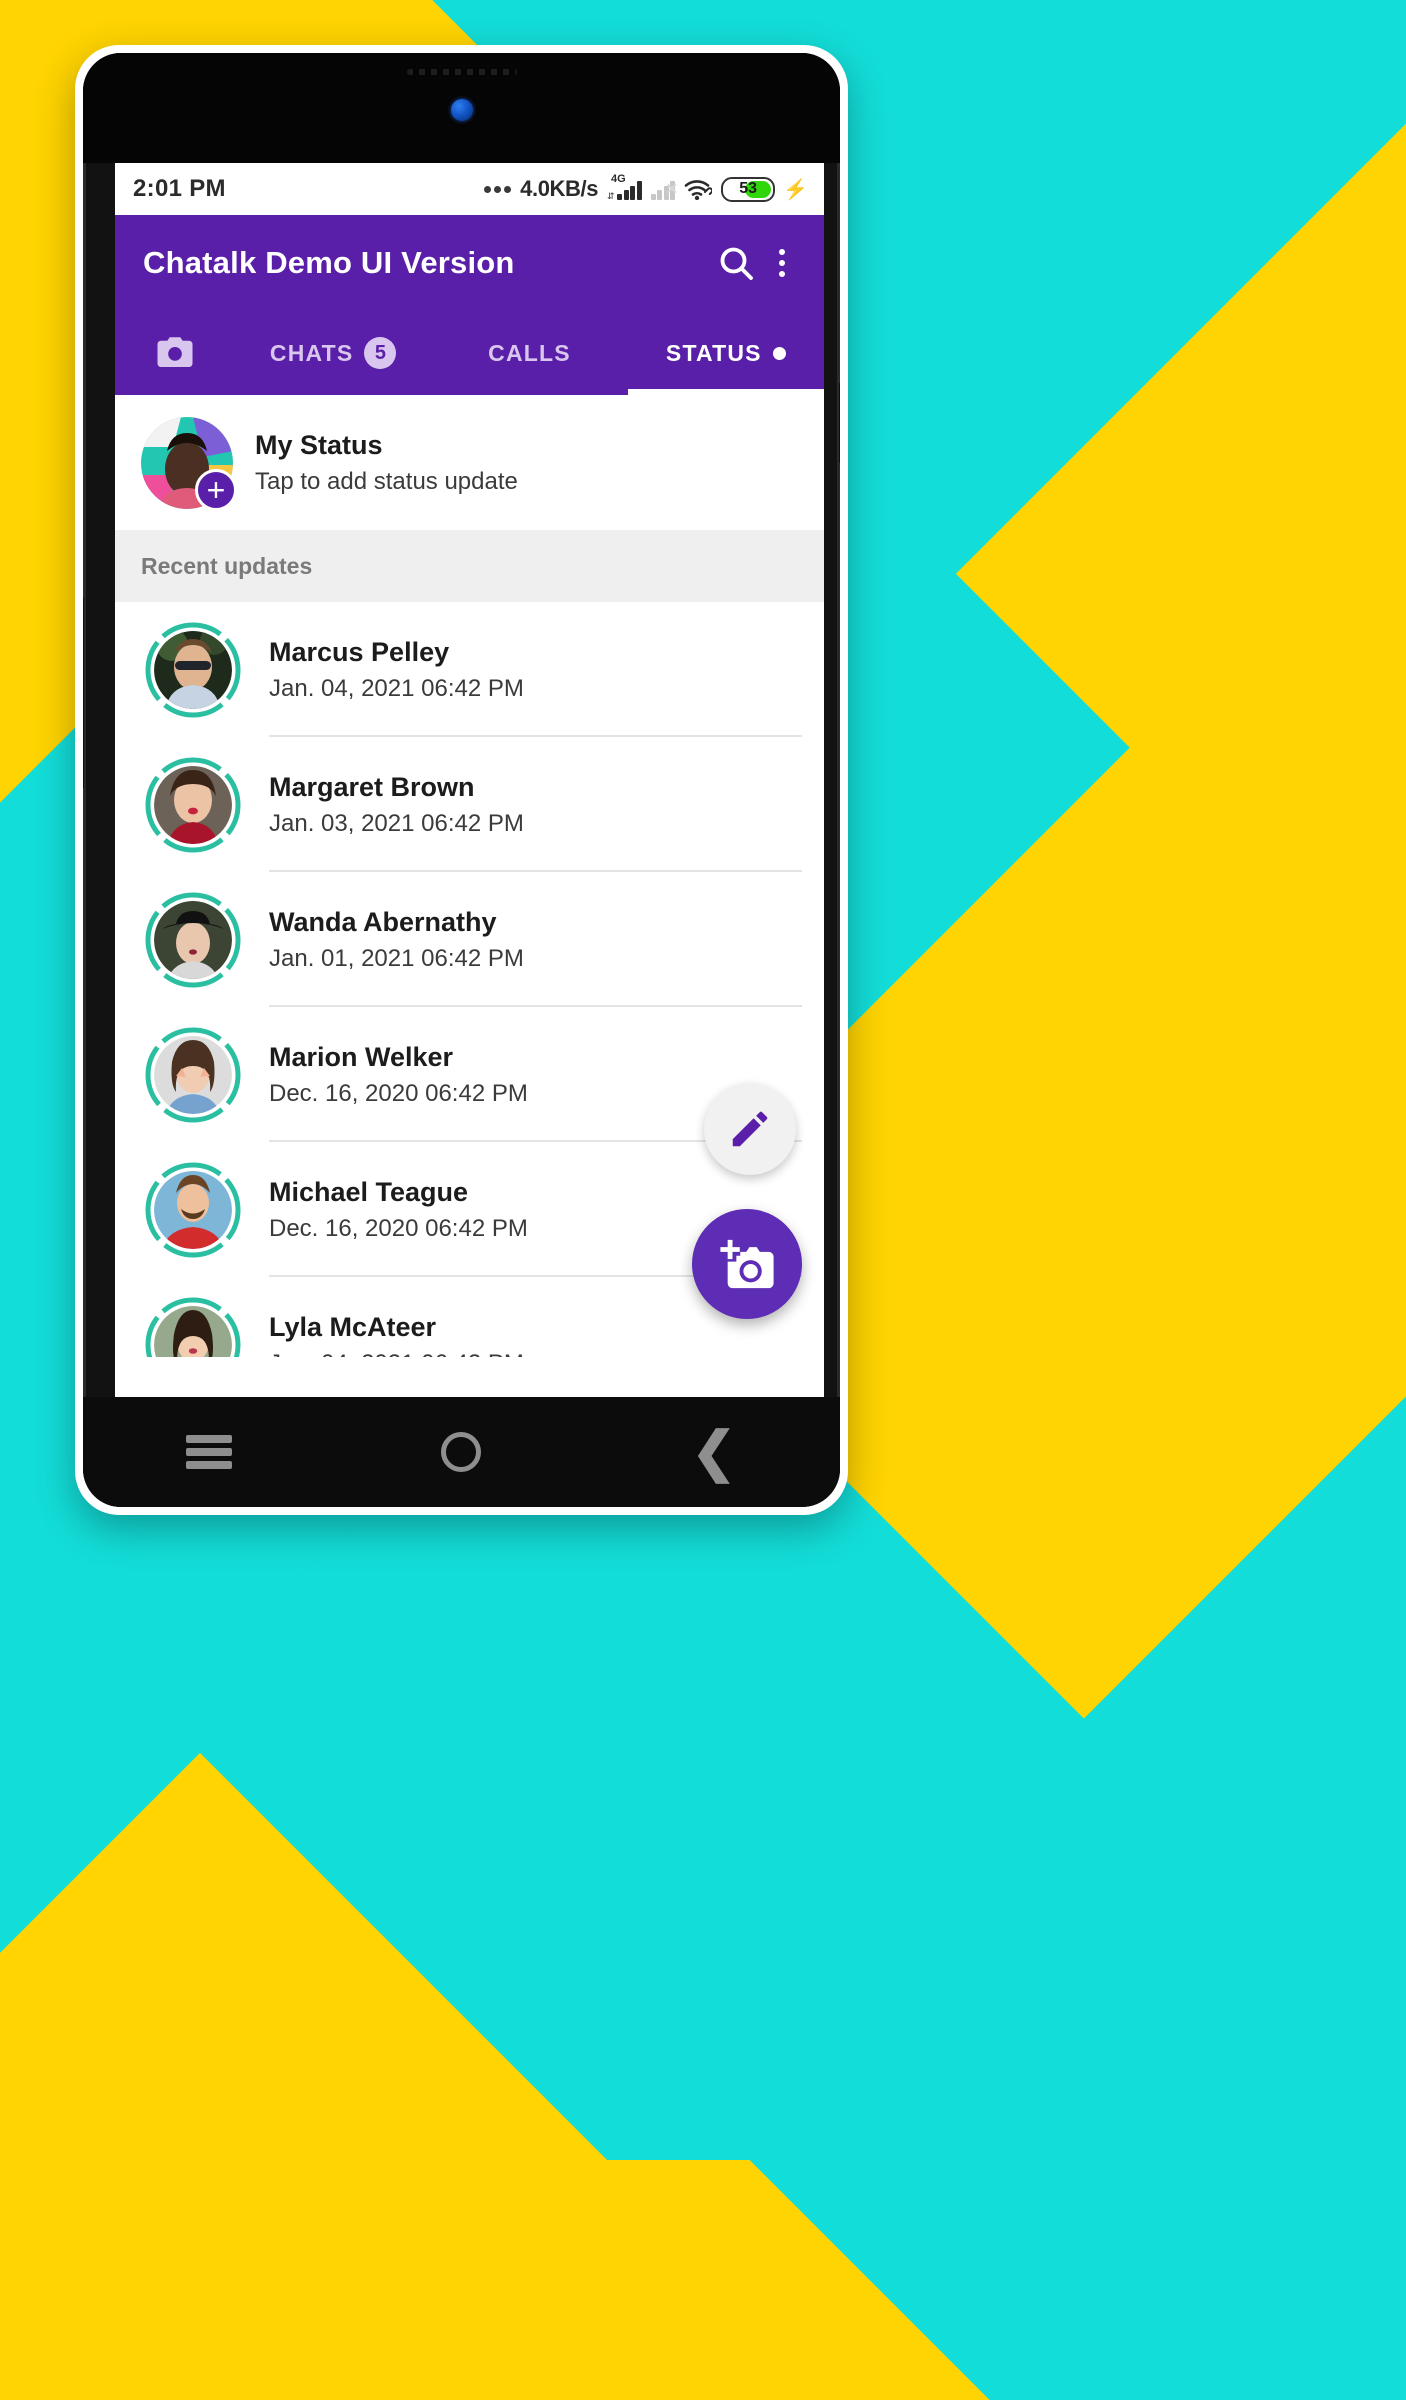  Describe the element at coordinates (469, 566) in the screenshot. I see `section-header-recent: Recent updates` at that location.